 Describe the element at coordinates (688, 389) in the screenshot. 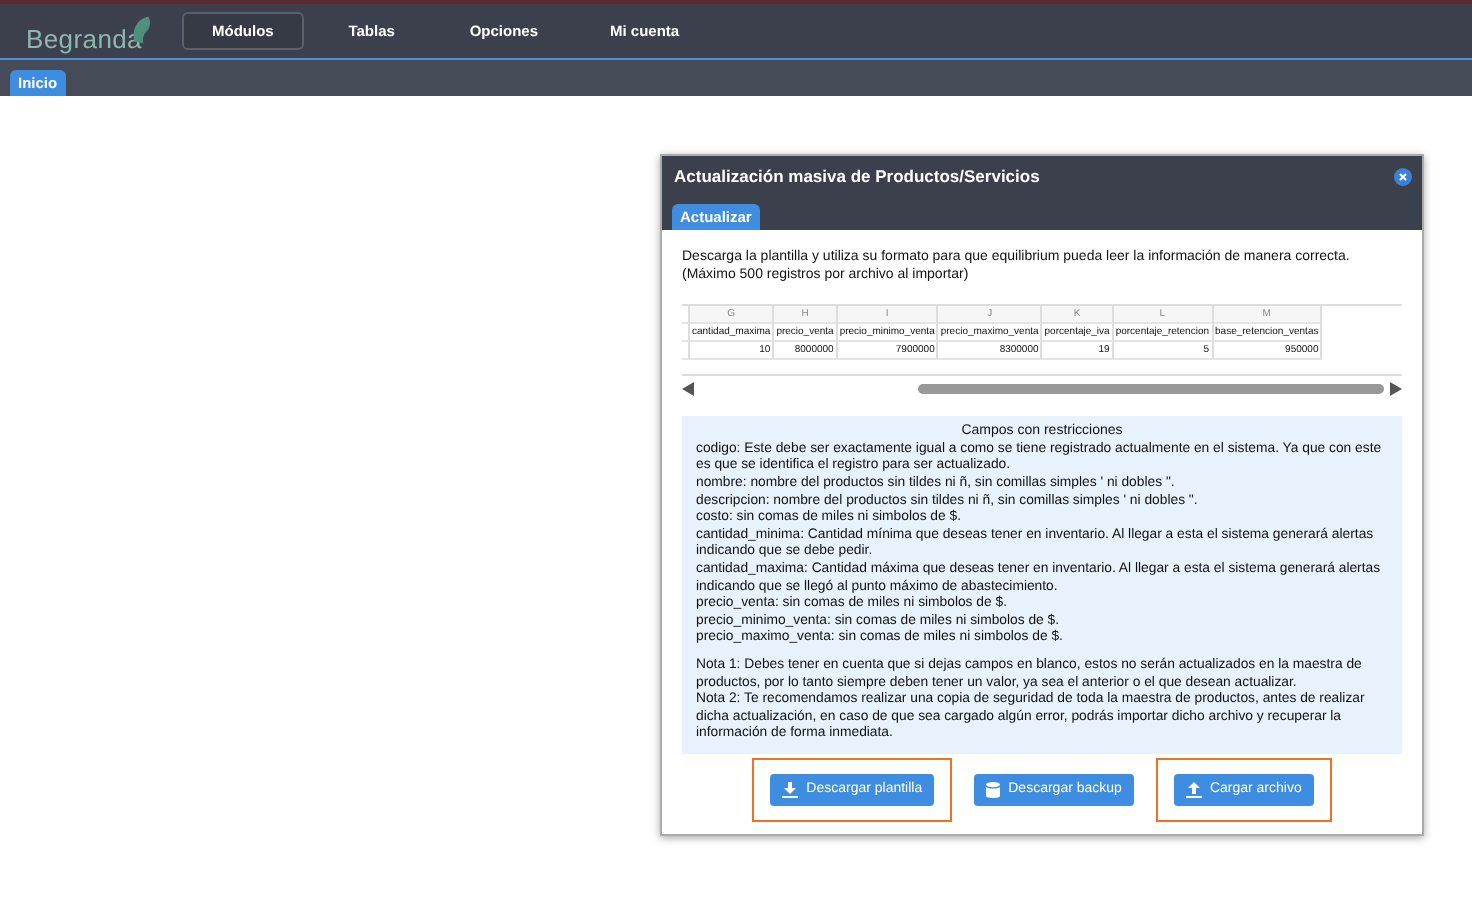

I see `scroll-left-icon` at that location.